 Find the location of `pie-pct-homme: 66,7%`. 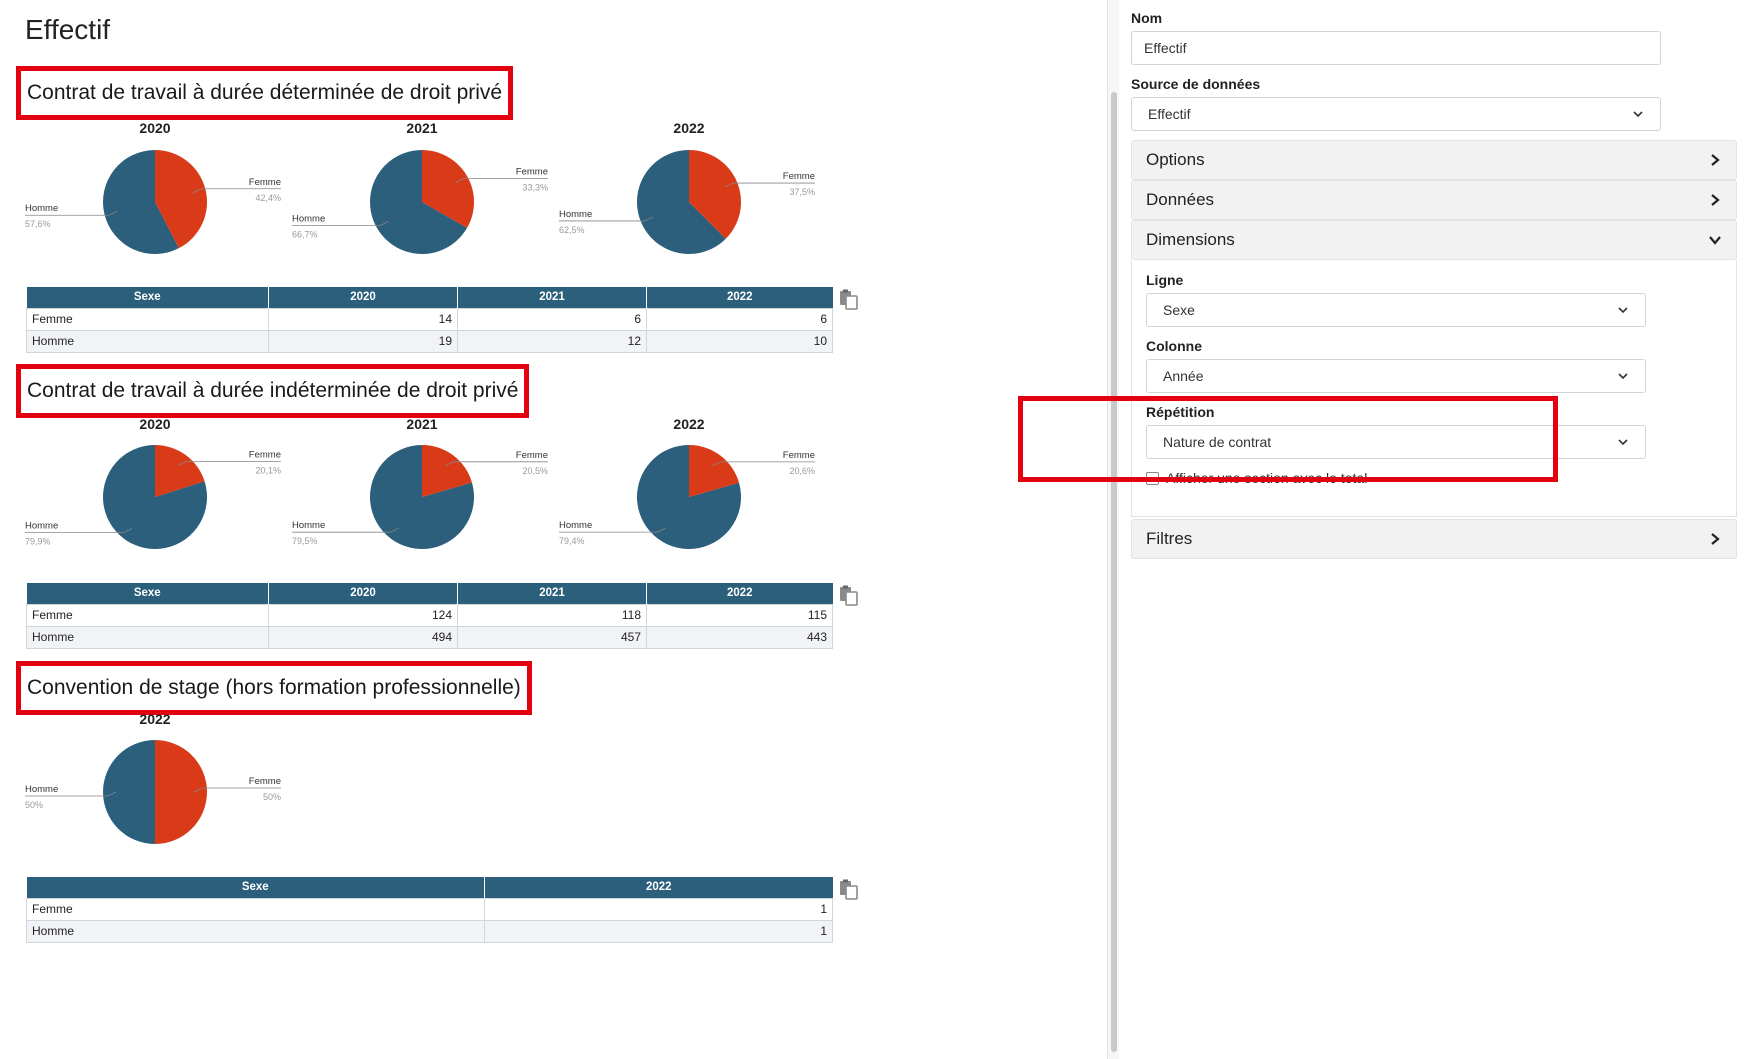

pie-pct-homme: 66,7% is located at coordinates (305, 235).